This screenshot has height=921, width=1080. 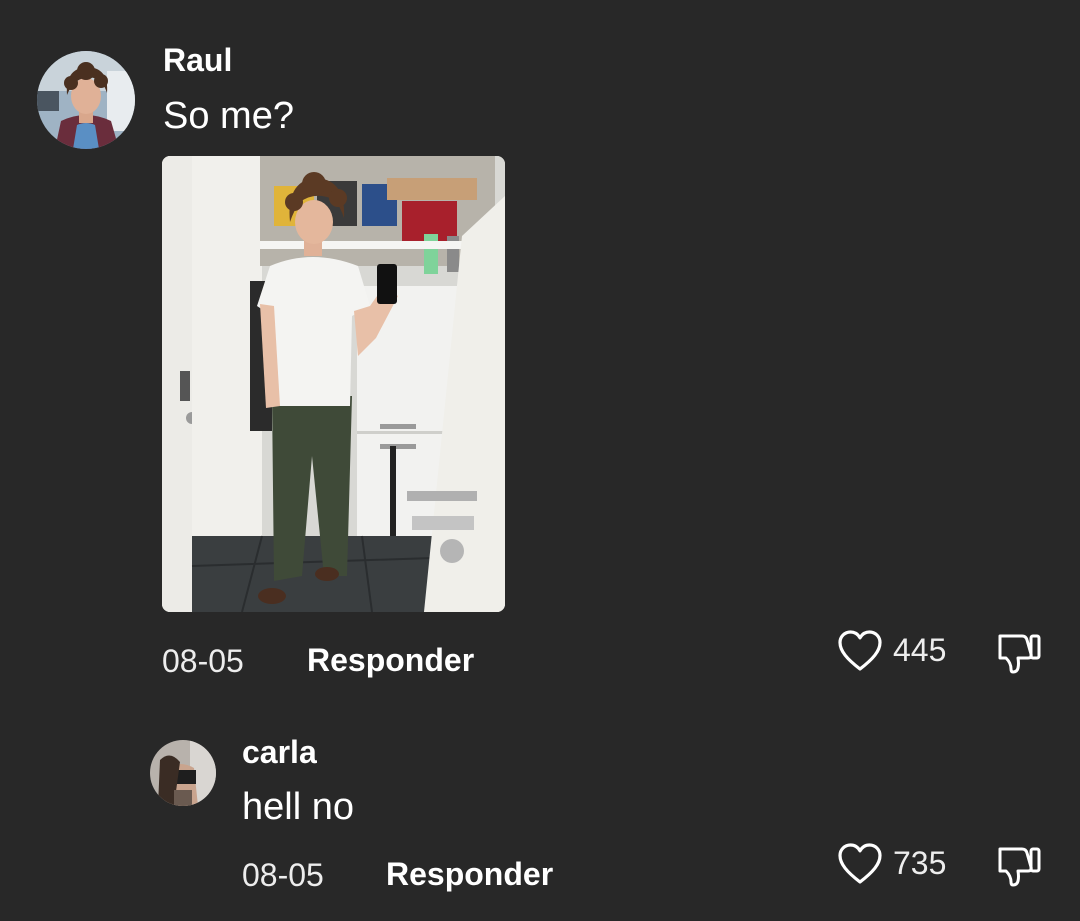 I want to click on like-count: 445, so click(x=920, y=650).